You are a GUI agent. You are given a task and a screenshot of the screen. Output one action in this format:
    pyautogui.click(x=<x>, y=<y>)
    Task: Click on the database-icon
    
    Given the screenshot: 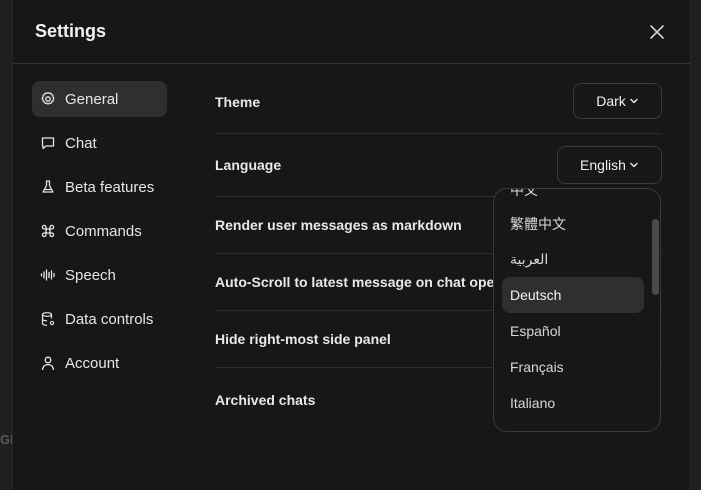 What is the action you would take?
    pyautogui.click(x=48, y=319)
    